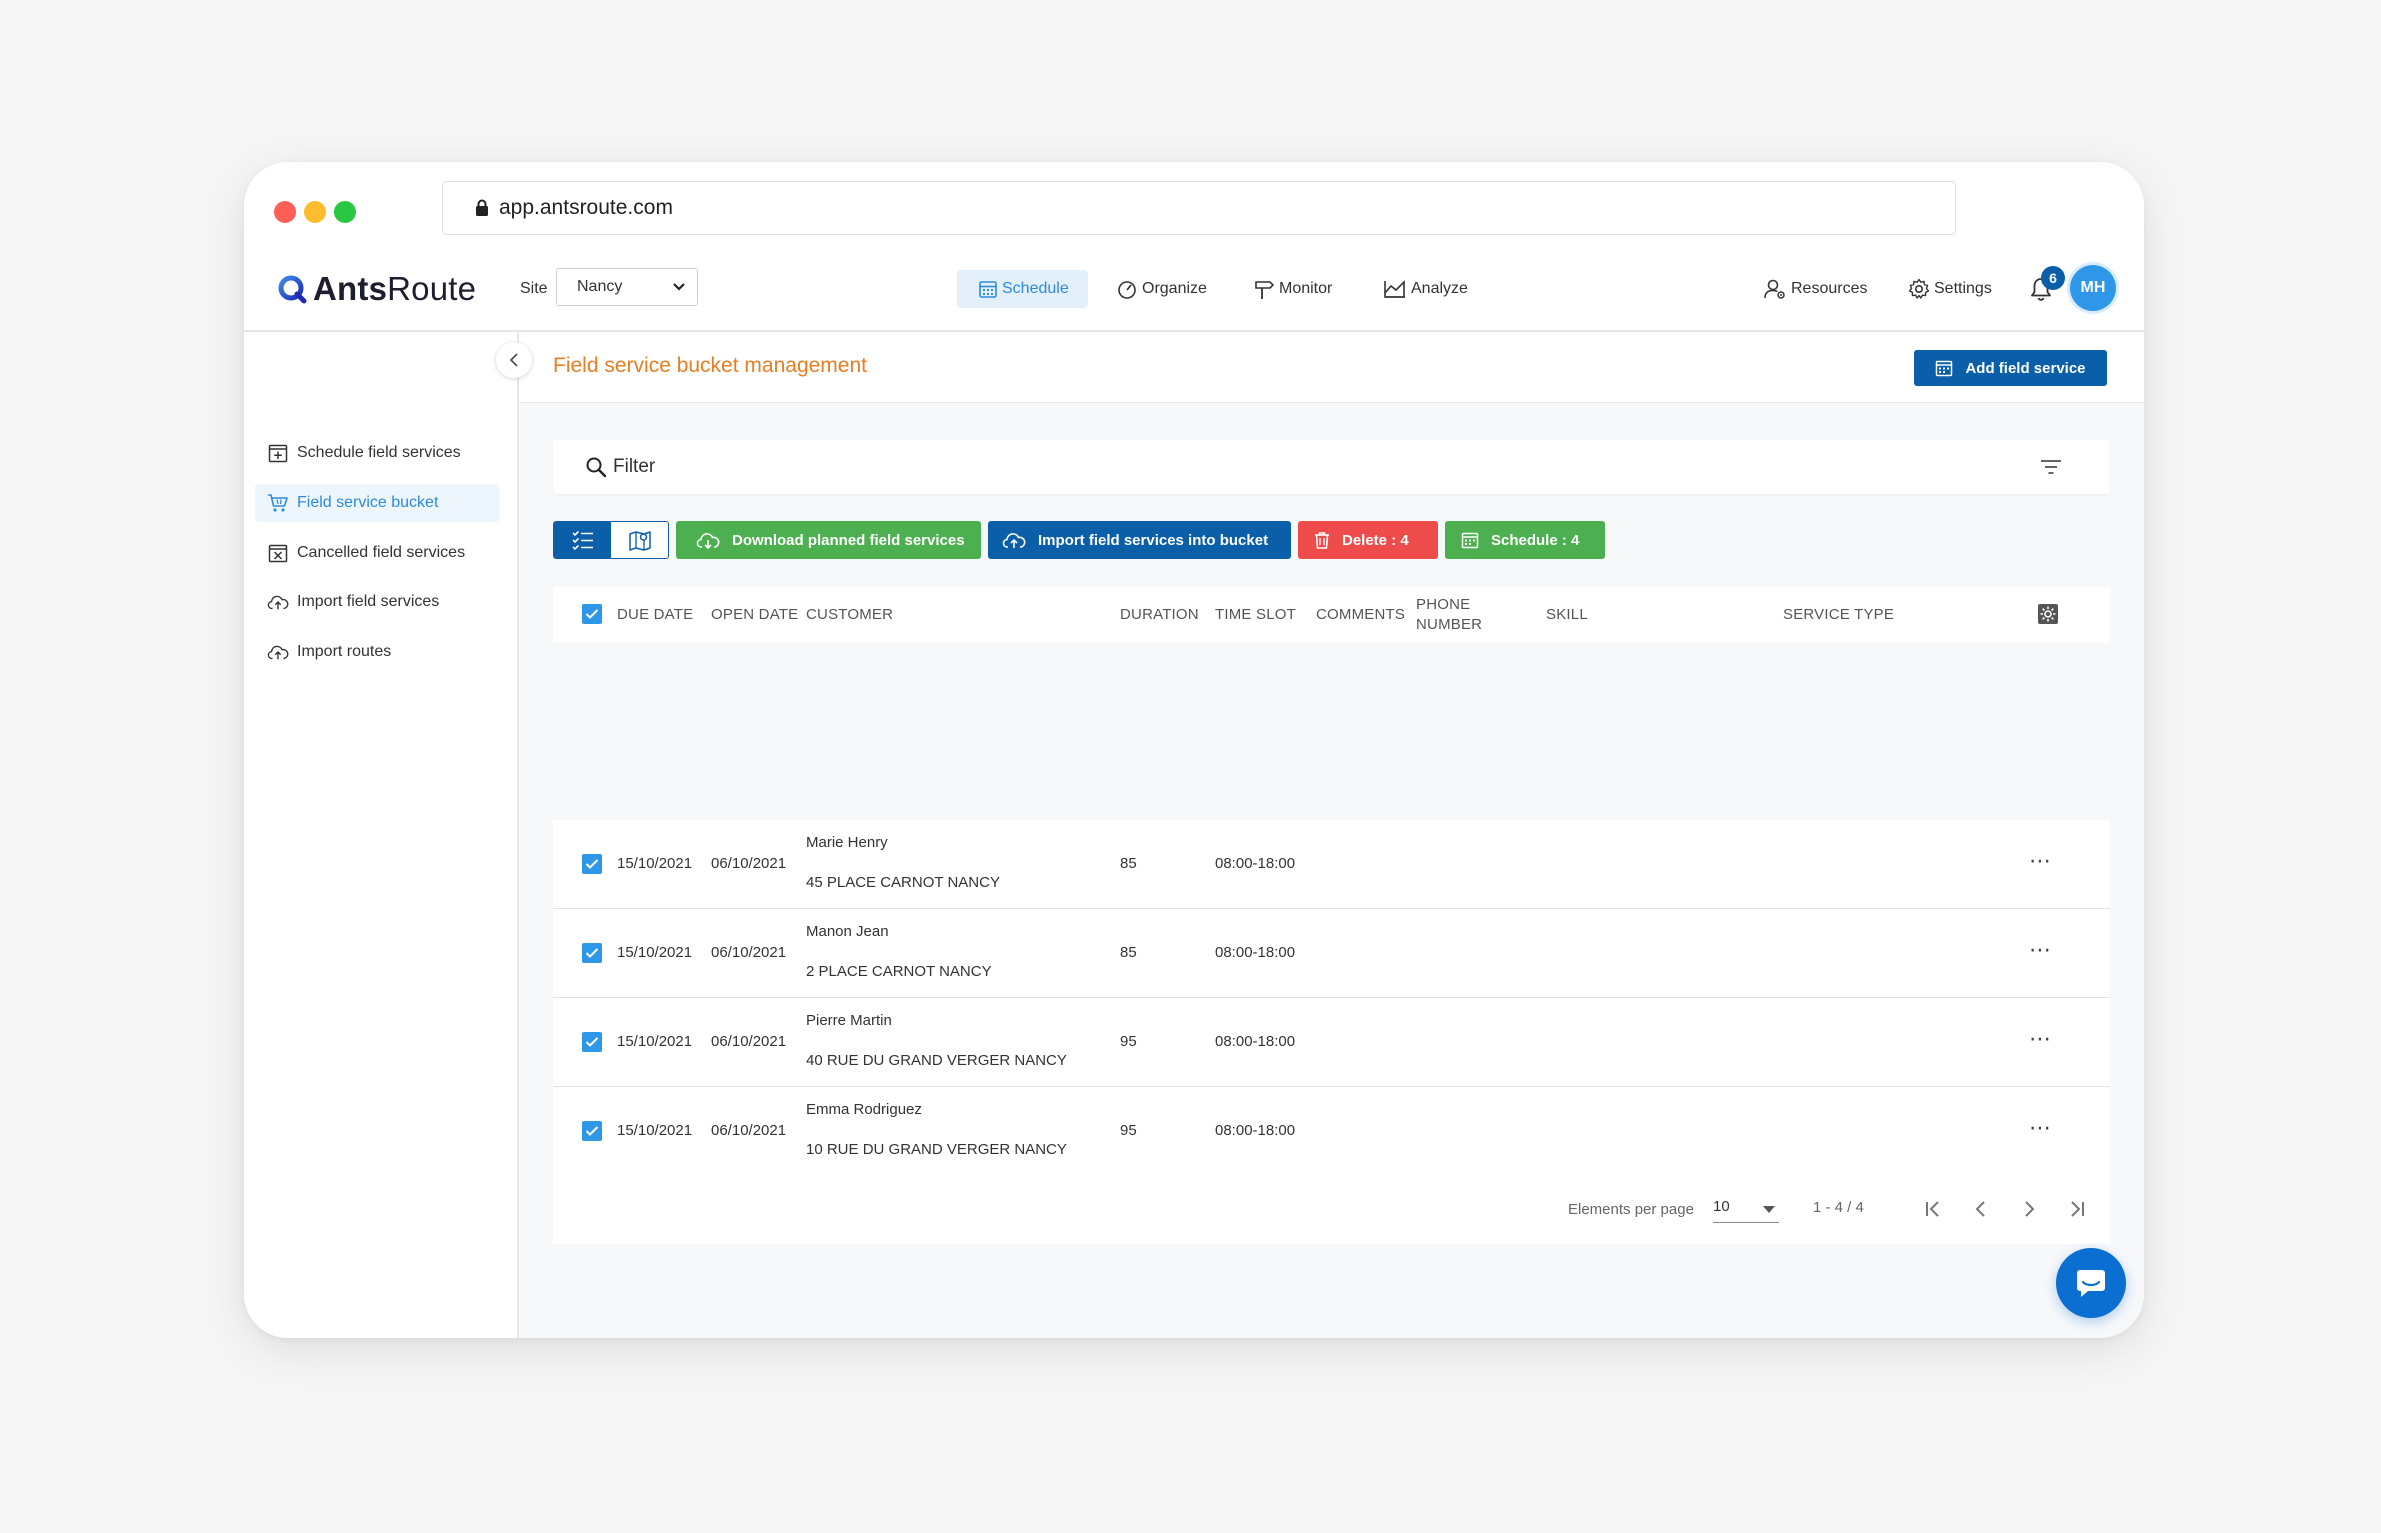 The width and height of the screenshot is (2381, 1533). I want to click on nav-monitor-label: Monitor, so click(1306, 288).